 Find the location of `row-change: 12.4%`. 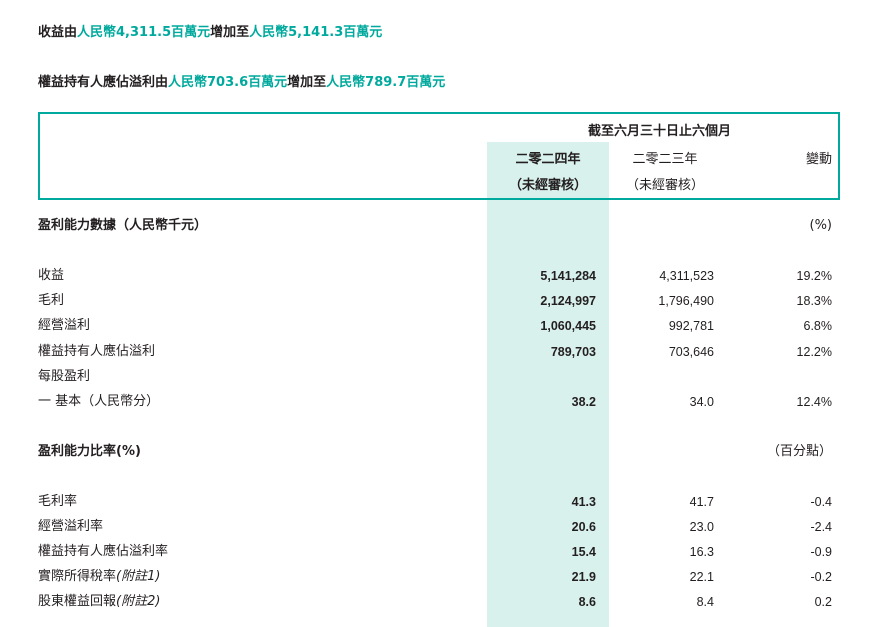

row-change: 12.4% is located at coordinates (814, 402).